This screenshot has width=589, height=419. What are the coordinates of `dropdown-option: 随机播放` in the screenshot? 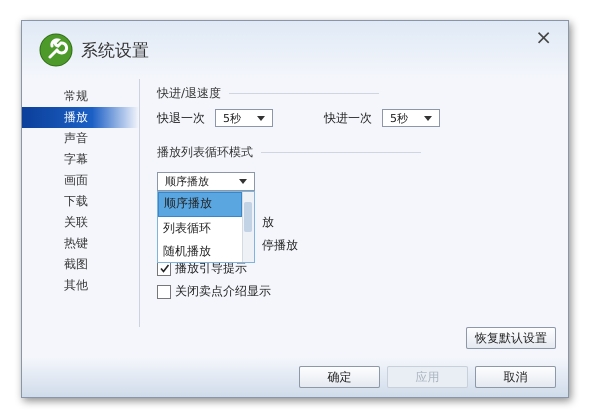 It's located at (200, 251).